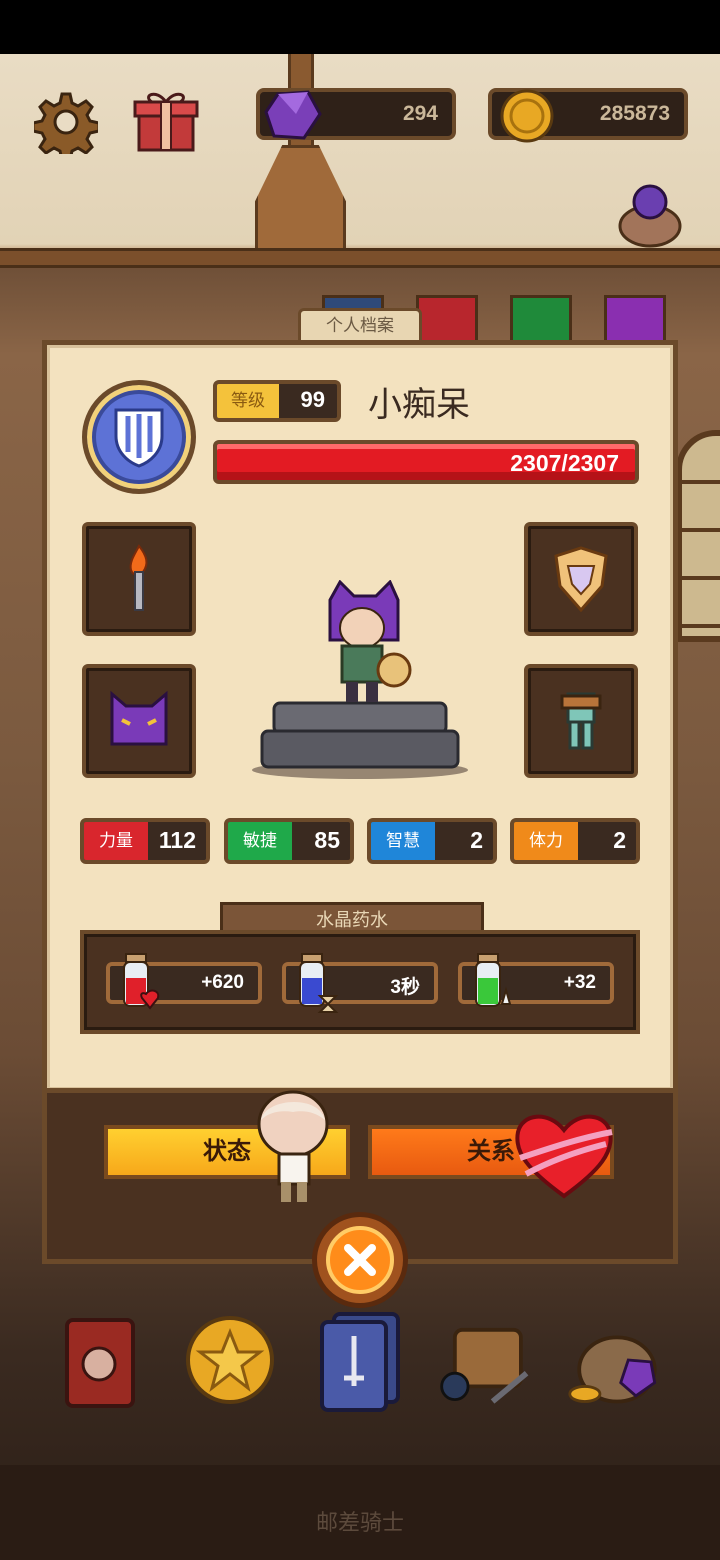 This screenshot has height=1560, width=720. I want to click on card-deck-menu-icon, so click(360, 1360).